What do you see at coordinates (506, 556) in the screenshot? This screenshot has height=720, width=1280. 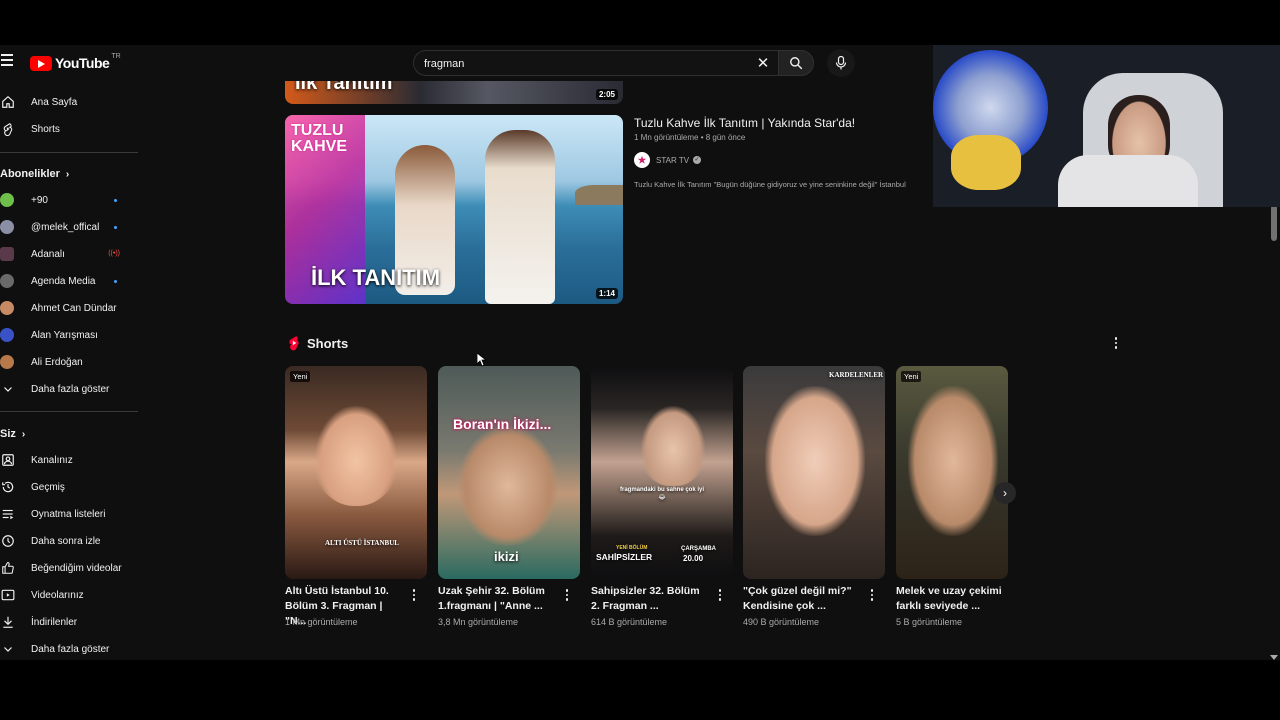 I see `thumbnail-overlay-text: ikizi` at bounding box center [506, 556].